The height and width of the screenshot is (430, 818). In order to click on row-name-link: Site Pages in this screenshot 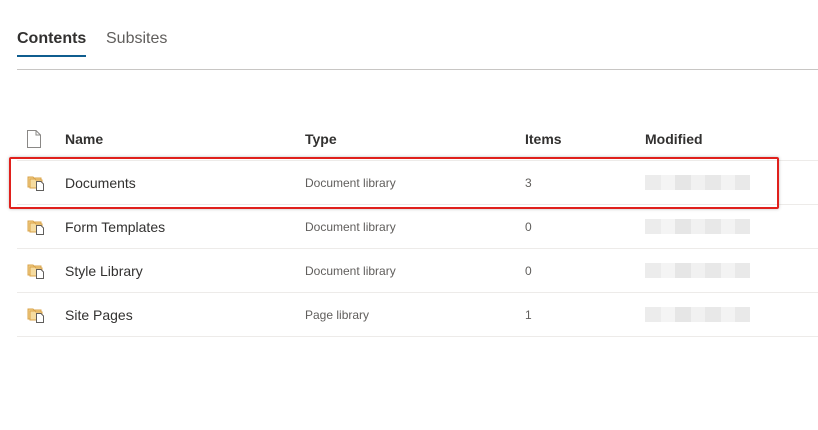, I will do `click(99, 315)`.